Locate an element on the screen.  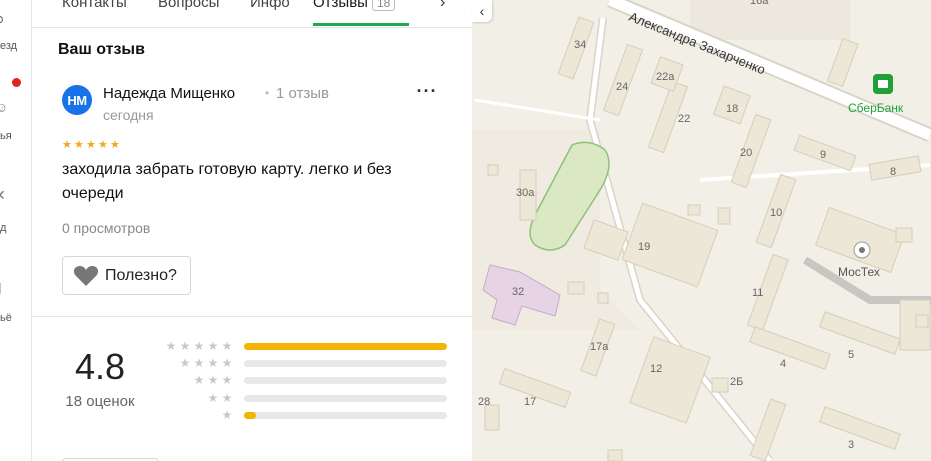
tab-reviews: Отзывы 18 is located at coordinates (354, 6).